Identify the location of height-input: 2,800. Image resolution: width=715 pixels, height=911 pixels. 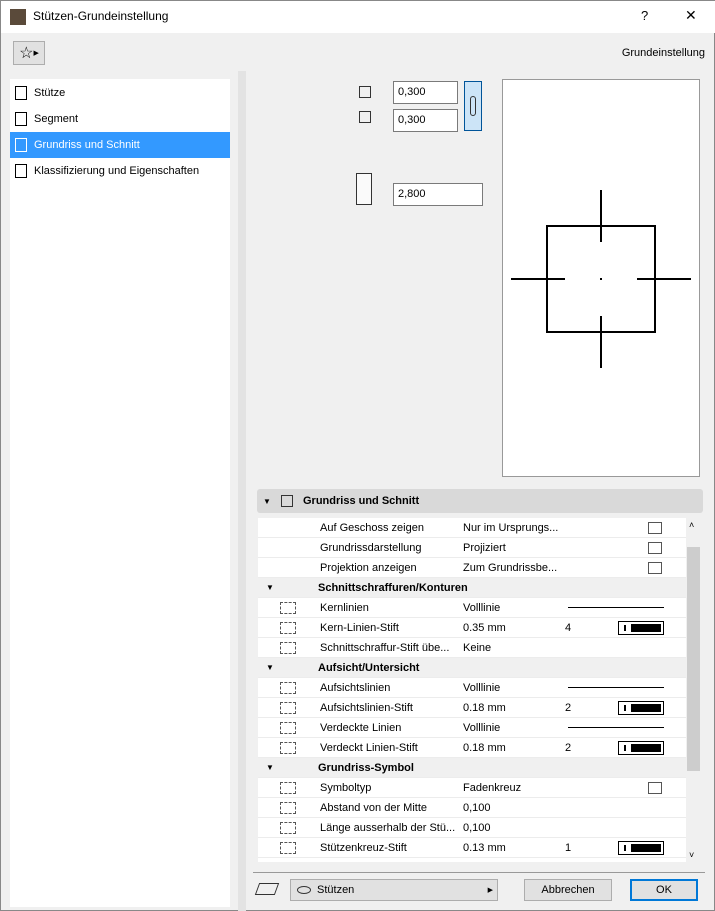
(438, 194).